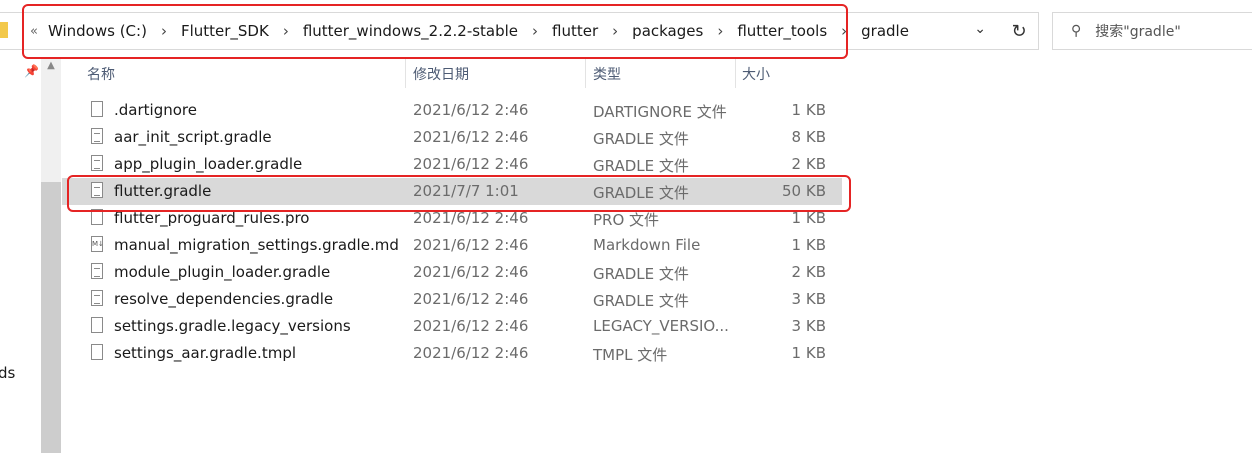 Image resolution: width=1252 pixels, height=453 pixels. Describe the element at coordinates (31, 71) in the screenshot. I see `pin-icon: 📌` at that location.